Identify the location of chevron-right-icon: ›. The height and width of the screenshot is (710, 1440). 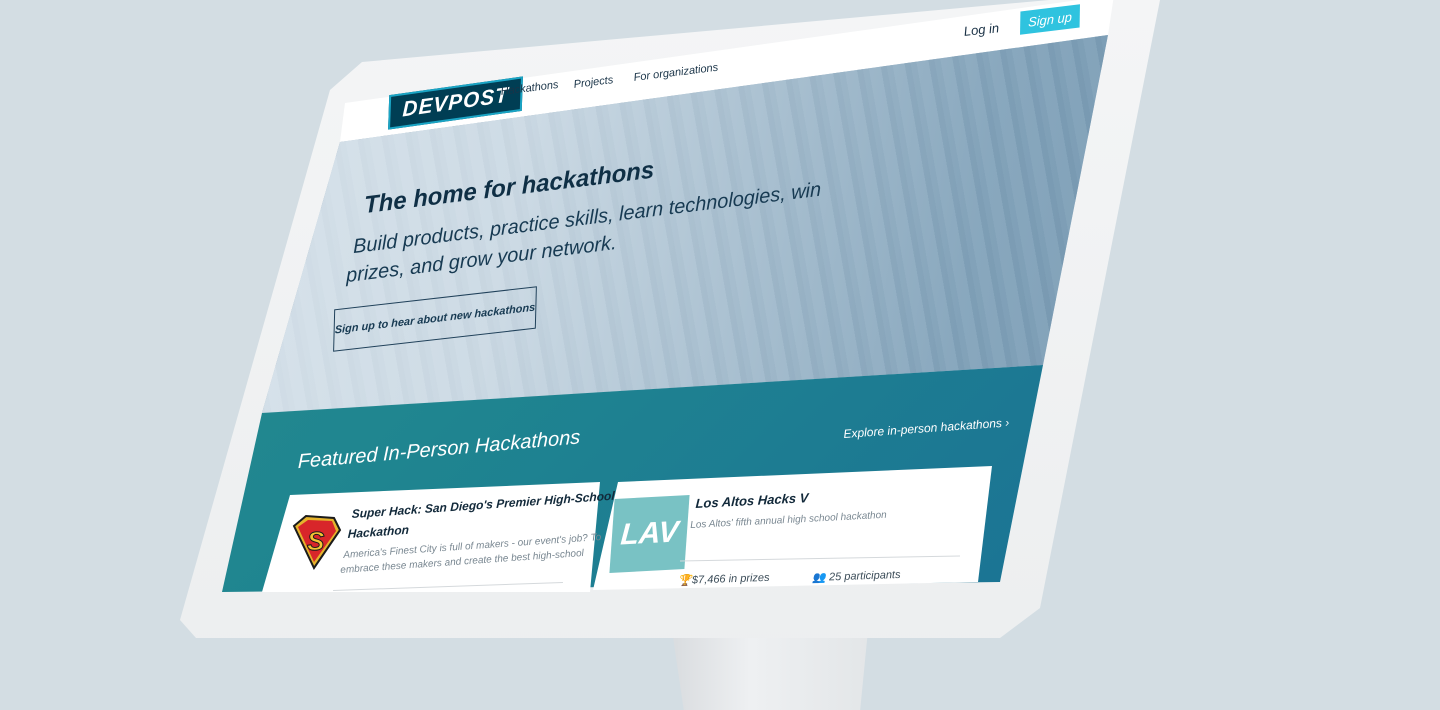
(1007, 422).